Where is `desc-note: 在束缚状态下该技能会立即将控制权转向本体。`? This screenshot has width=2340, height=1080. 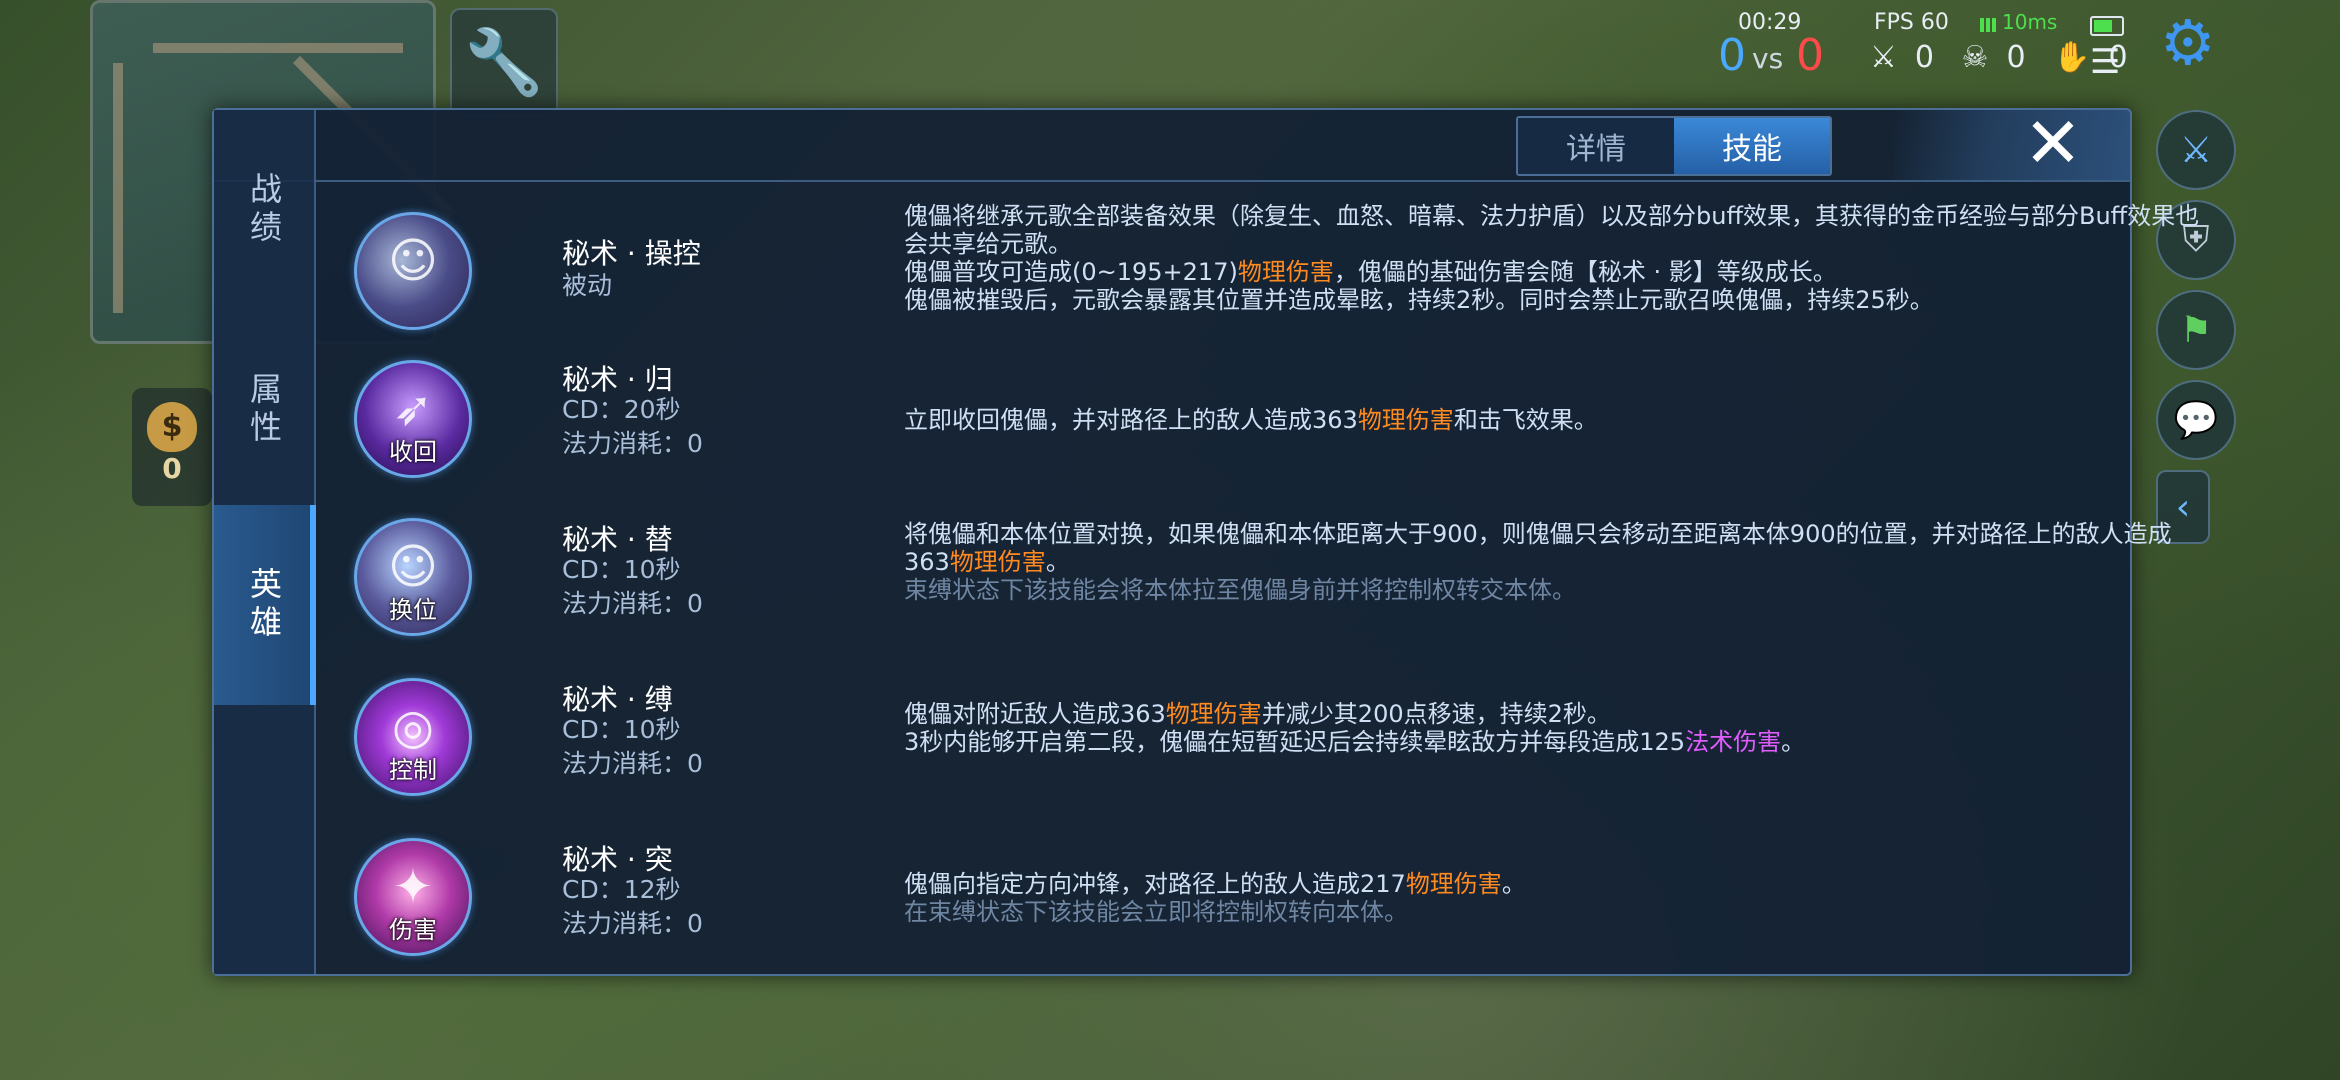 desc-note: 在束缚状态下该技能会立即将控制权转向本体。 is located at coordinates (1156, 912).